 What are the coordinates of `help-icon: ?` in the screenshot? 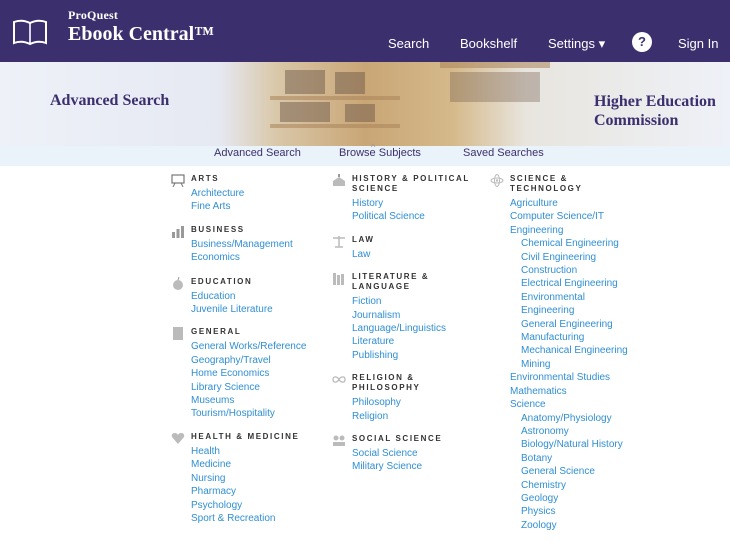 It's located at (642, 42).